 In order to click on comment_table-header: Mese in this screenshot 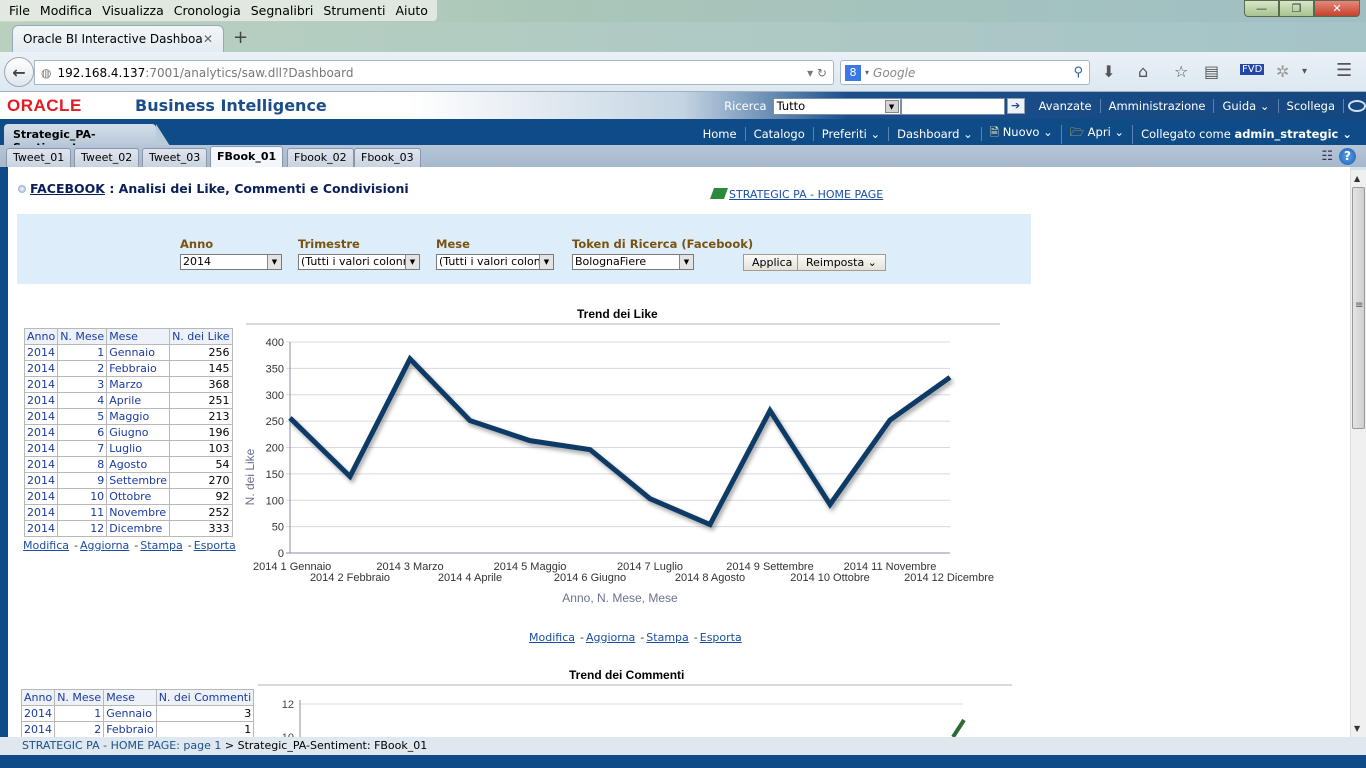, I will do `click(130, 697)`.